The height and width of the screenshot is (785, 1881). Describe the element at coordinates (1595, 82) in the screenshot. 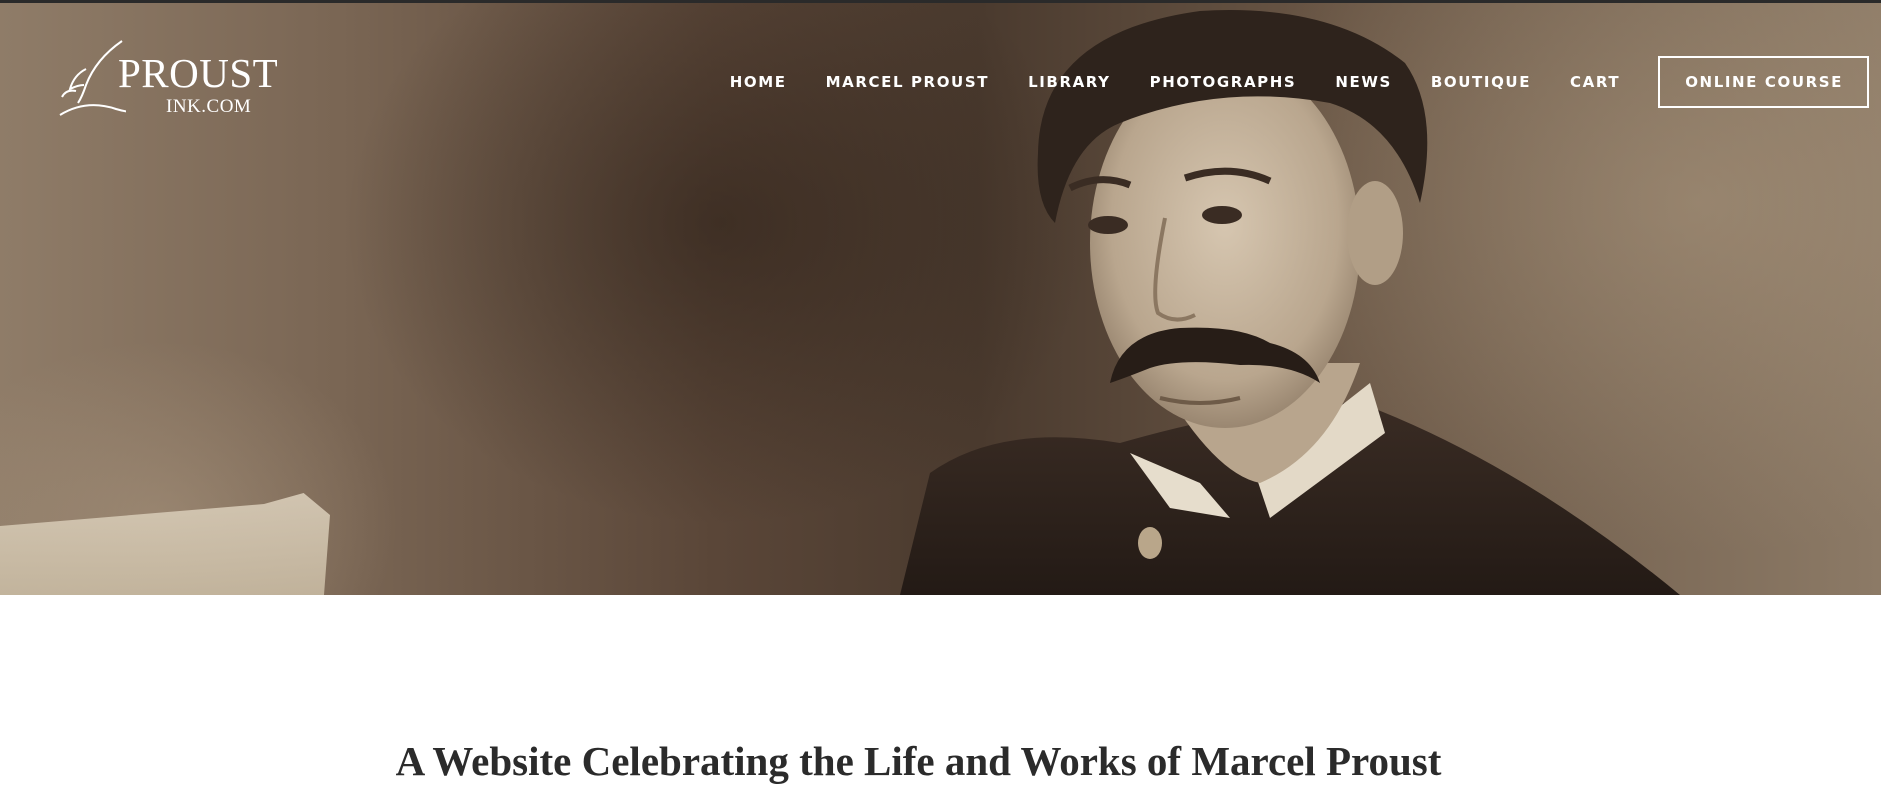

I see `nav-item-cart: CART` at that location.